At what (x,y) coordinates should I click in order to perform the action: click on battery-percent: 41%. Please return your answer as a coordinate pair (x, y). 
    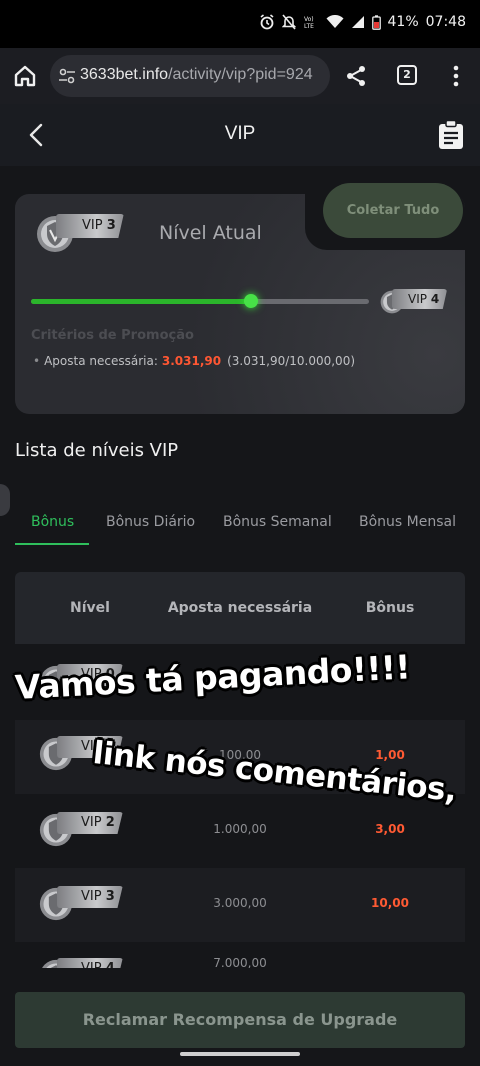
    Looking at the image, I should click on (403, 22).